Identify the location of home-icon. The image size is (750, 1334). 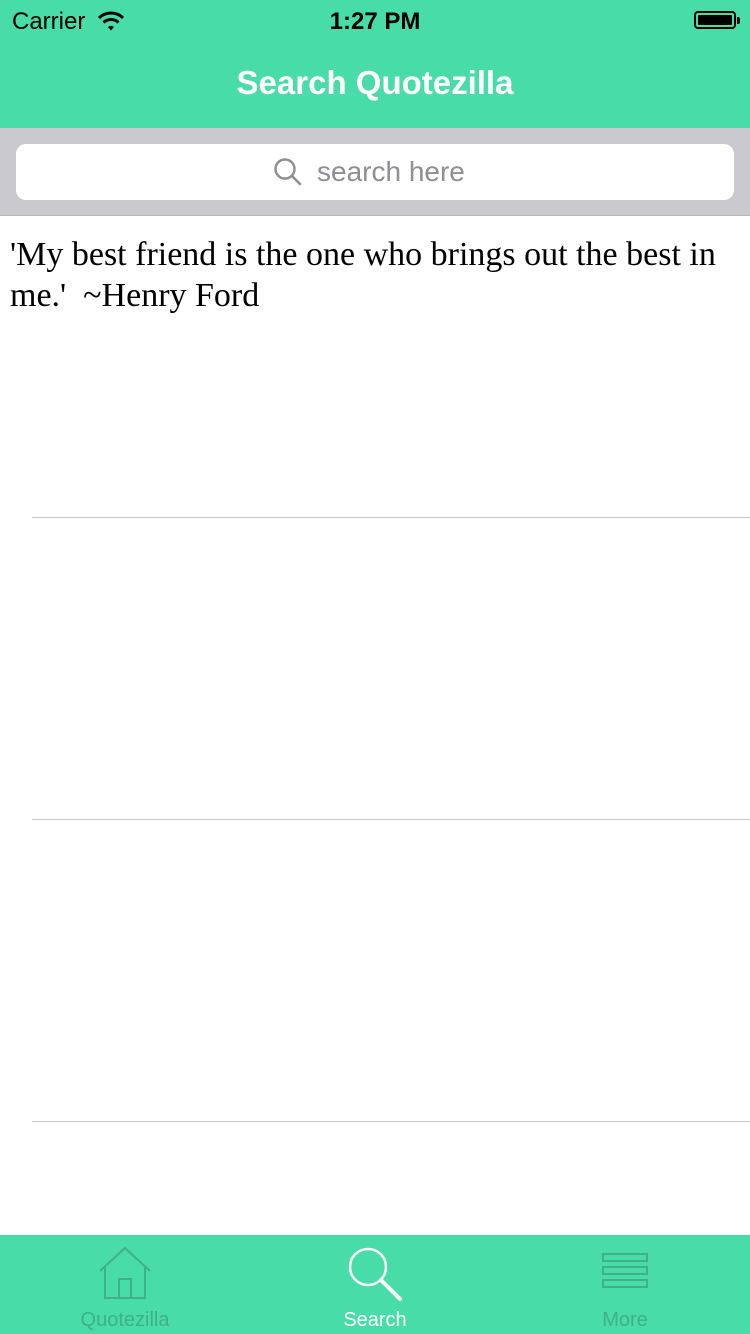
(125, 1274).